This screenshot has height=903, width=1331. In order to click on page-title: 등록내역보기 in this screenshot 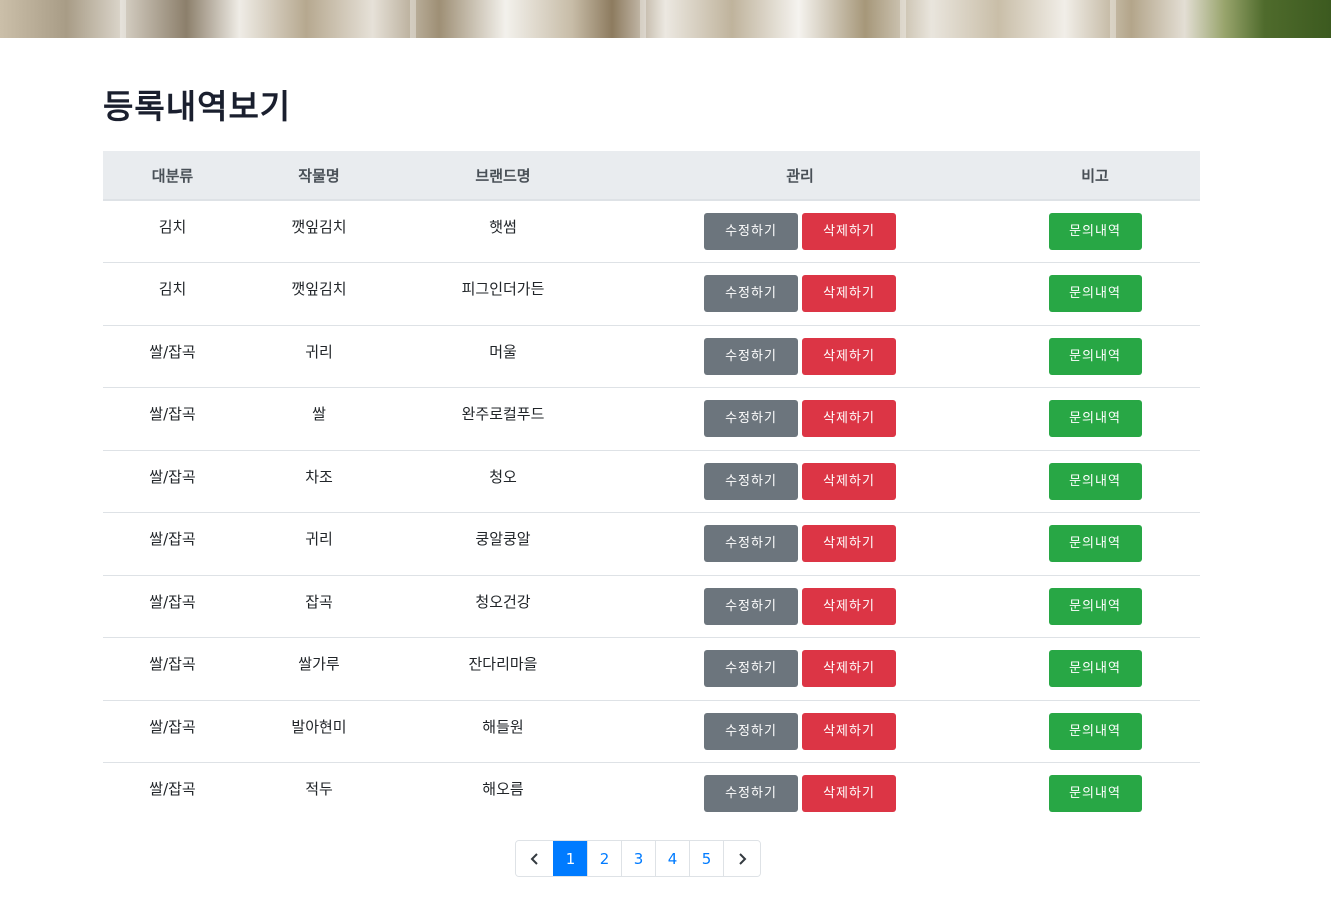, I will do `click(197, 106)`.